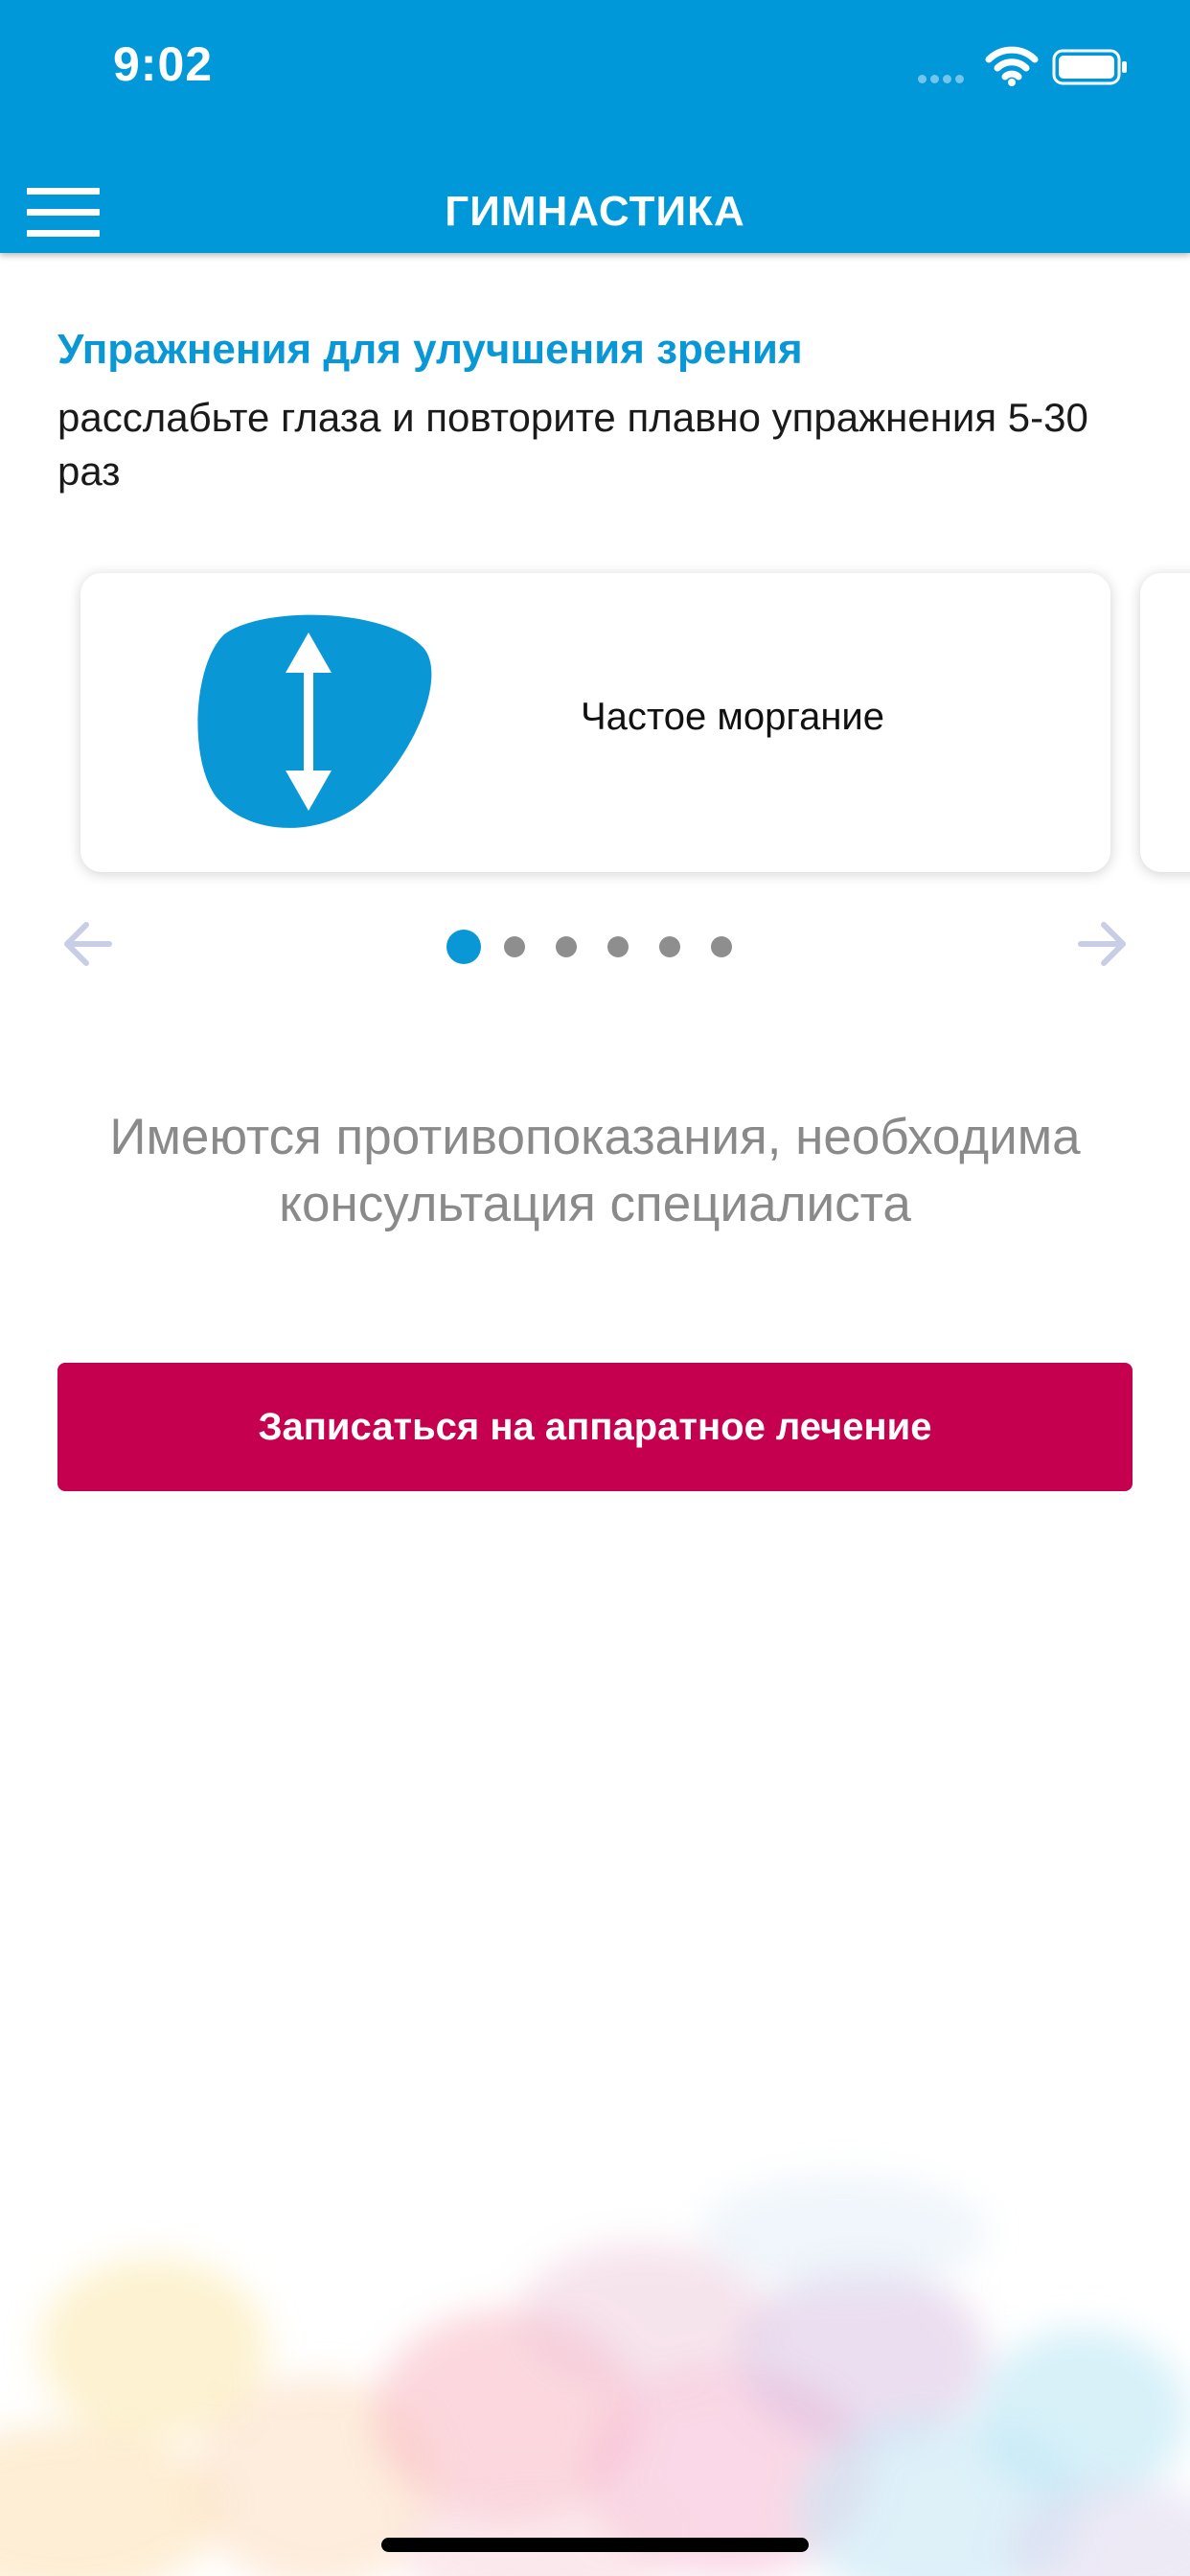  I want to click on signal-icon, so click(943, 79).